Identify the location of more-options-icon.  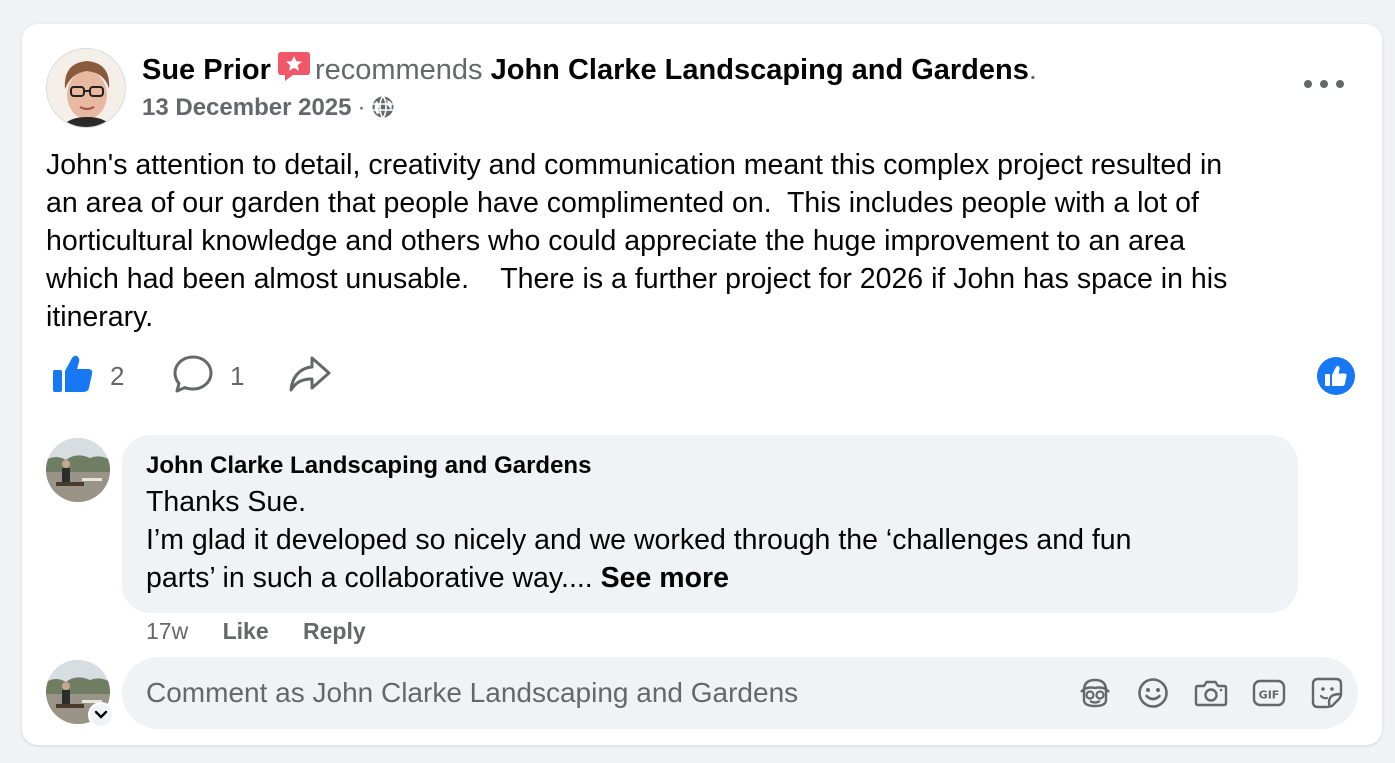
(1324, 84).